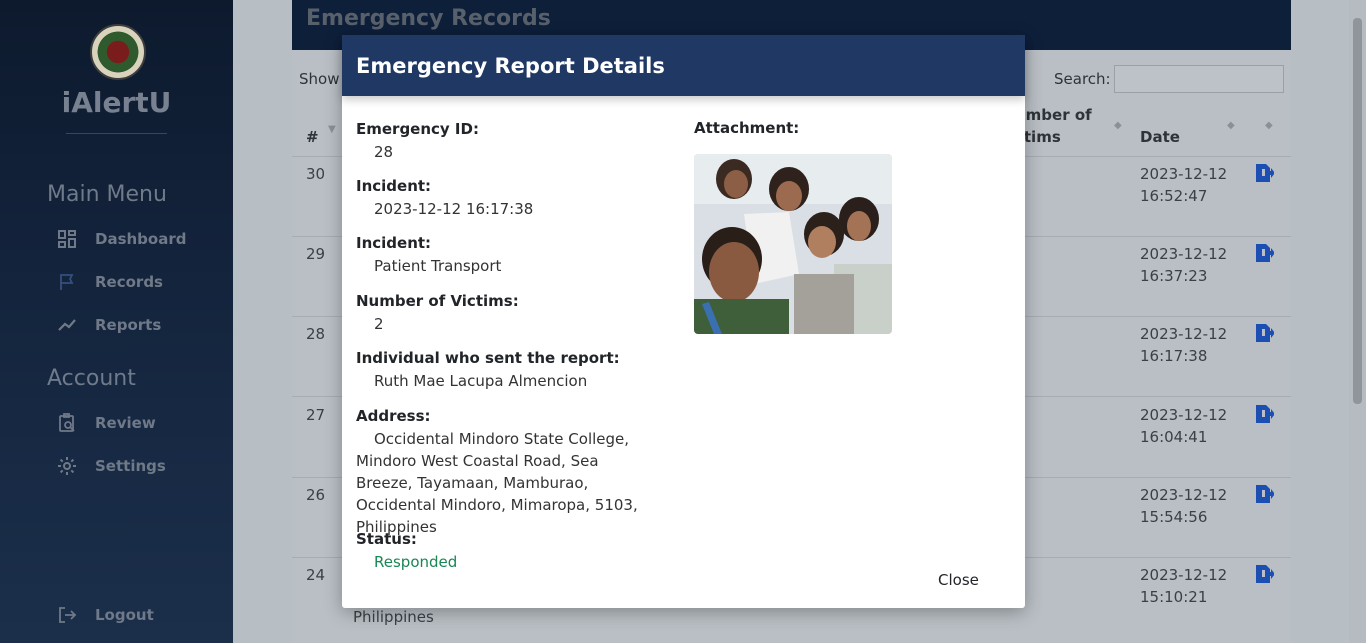  What do you see at coordinates (386, 539) in the screenshot?
I see `field-label: Status:` at bounding box center [386, 539].